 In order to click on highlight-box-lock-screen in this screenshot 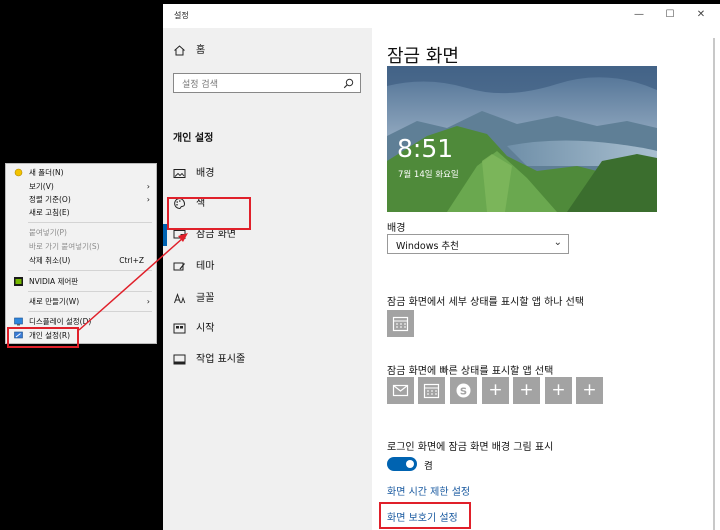, I will do `click(209, 213)`.